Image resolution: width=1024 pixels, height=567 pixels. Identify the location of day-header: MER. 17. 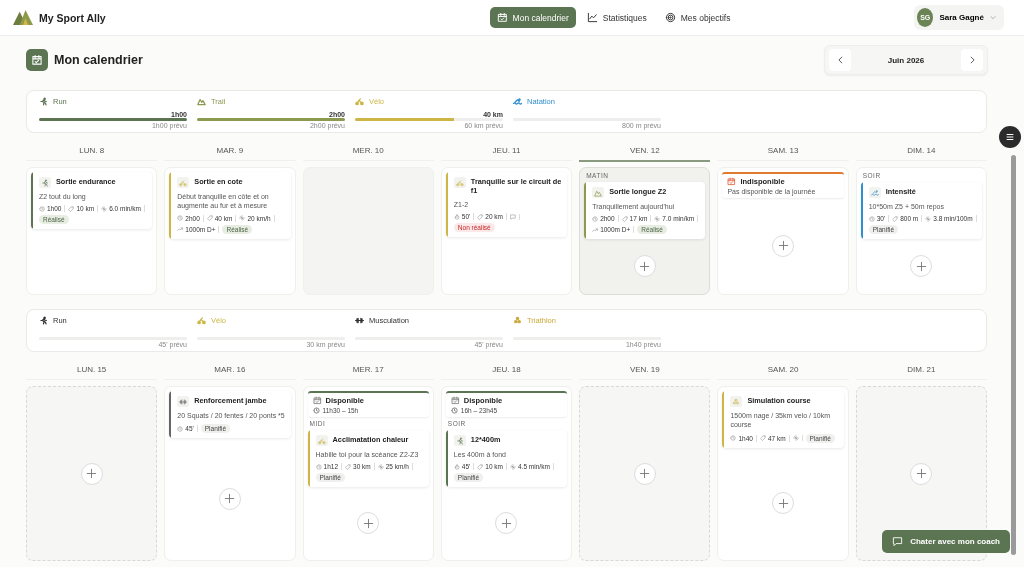
(368, 370).